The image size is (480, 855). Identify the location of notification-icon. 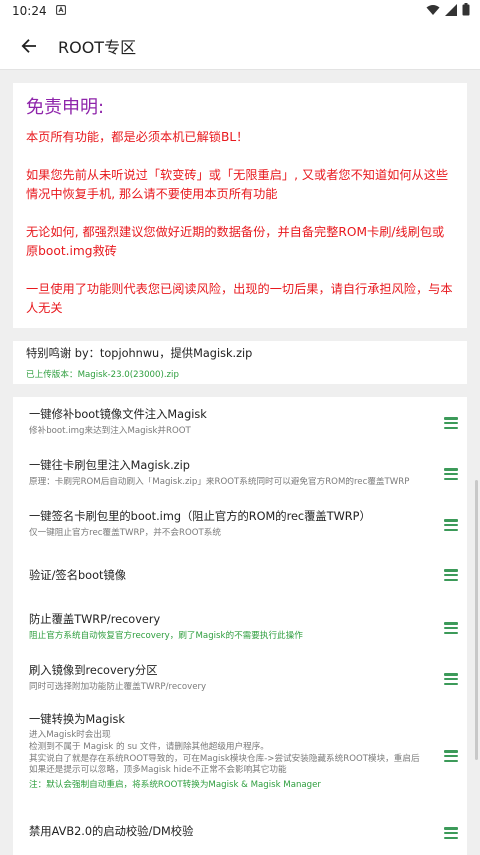
(60, 11).